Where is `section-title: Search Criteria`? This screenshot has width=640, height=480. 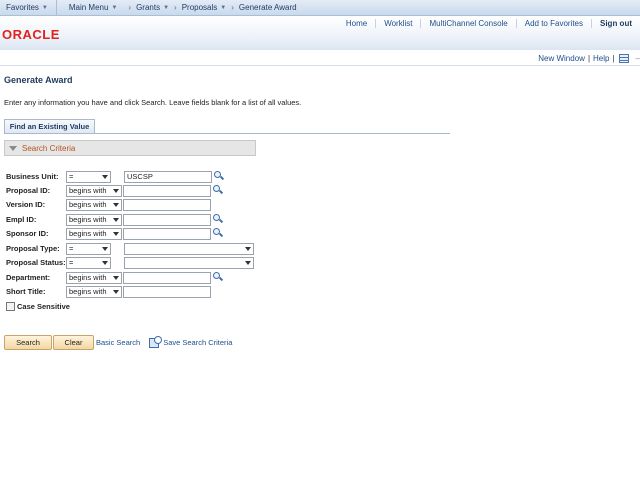
section-title: Search Criteria is located at coordinates (49, 148).